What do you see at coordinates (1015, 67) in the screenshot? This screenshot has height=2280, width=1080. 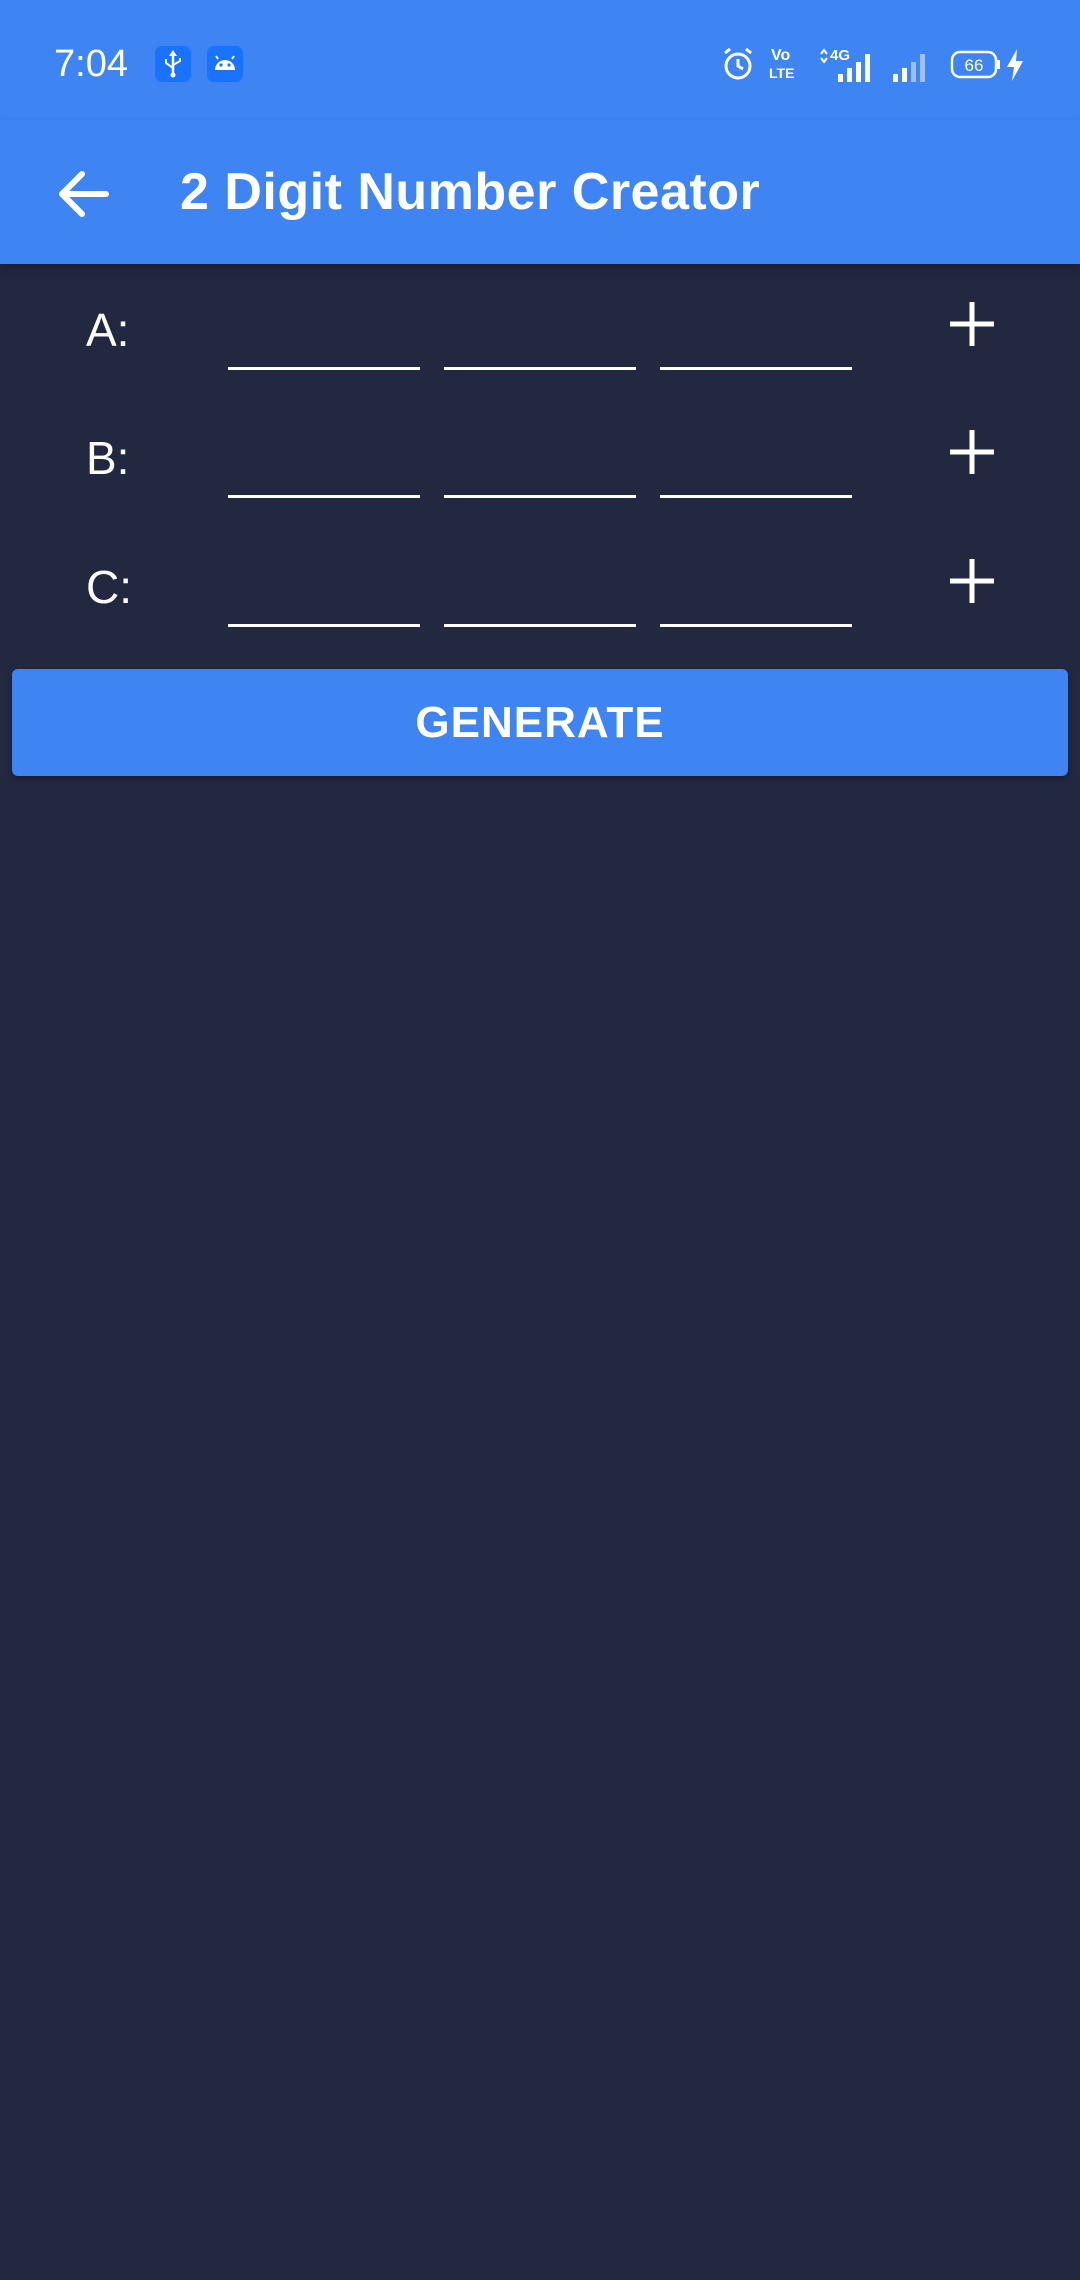 I see `charging-icon` at bounding box center [1015, 67].